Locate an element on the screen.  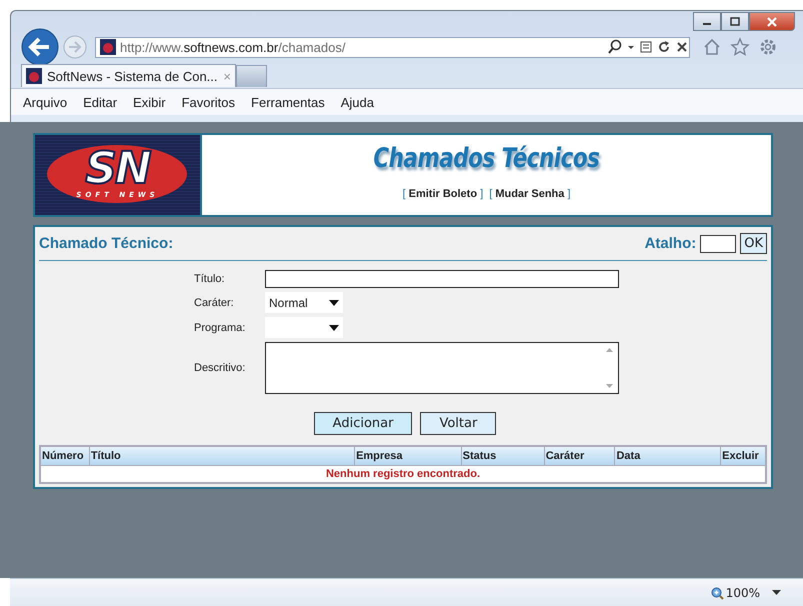
column-header: Data is located at coordinates (667, 456).